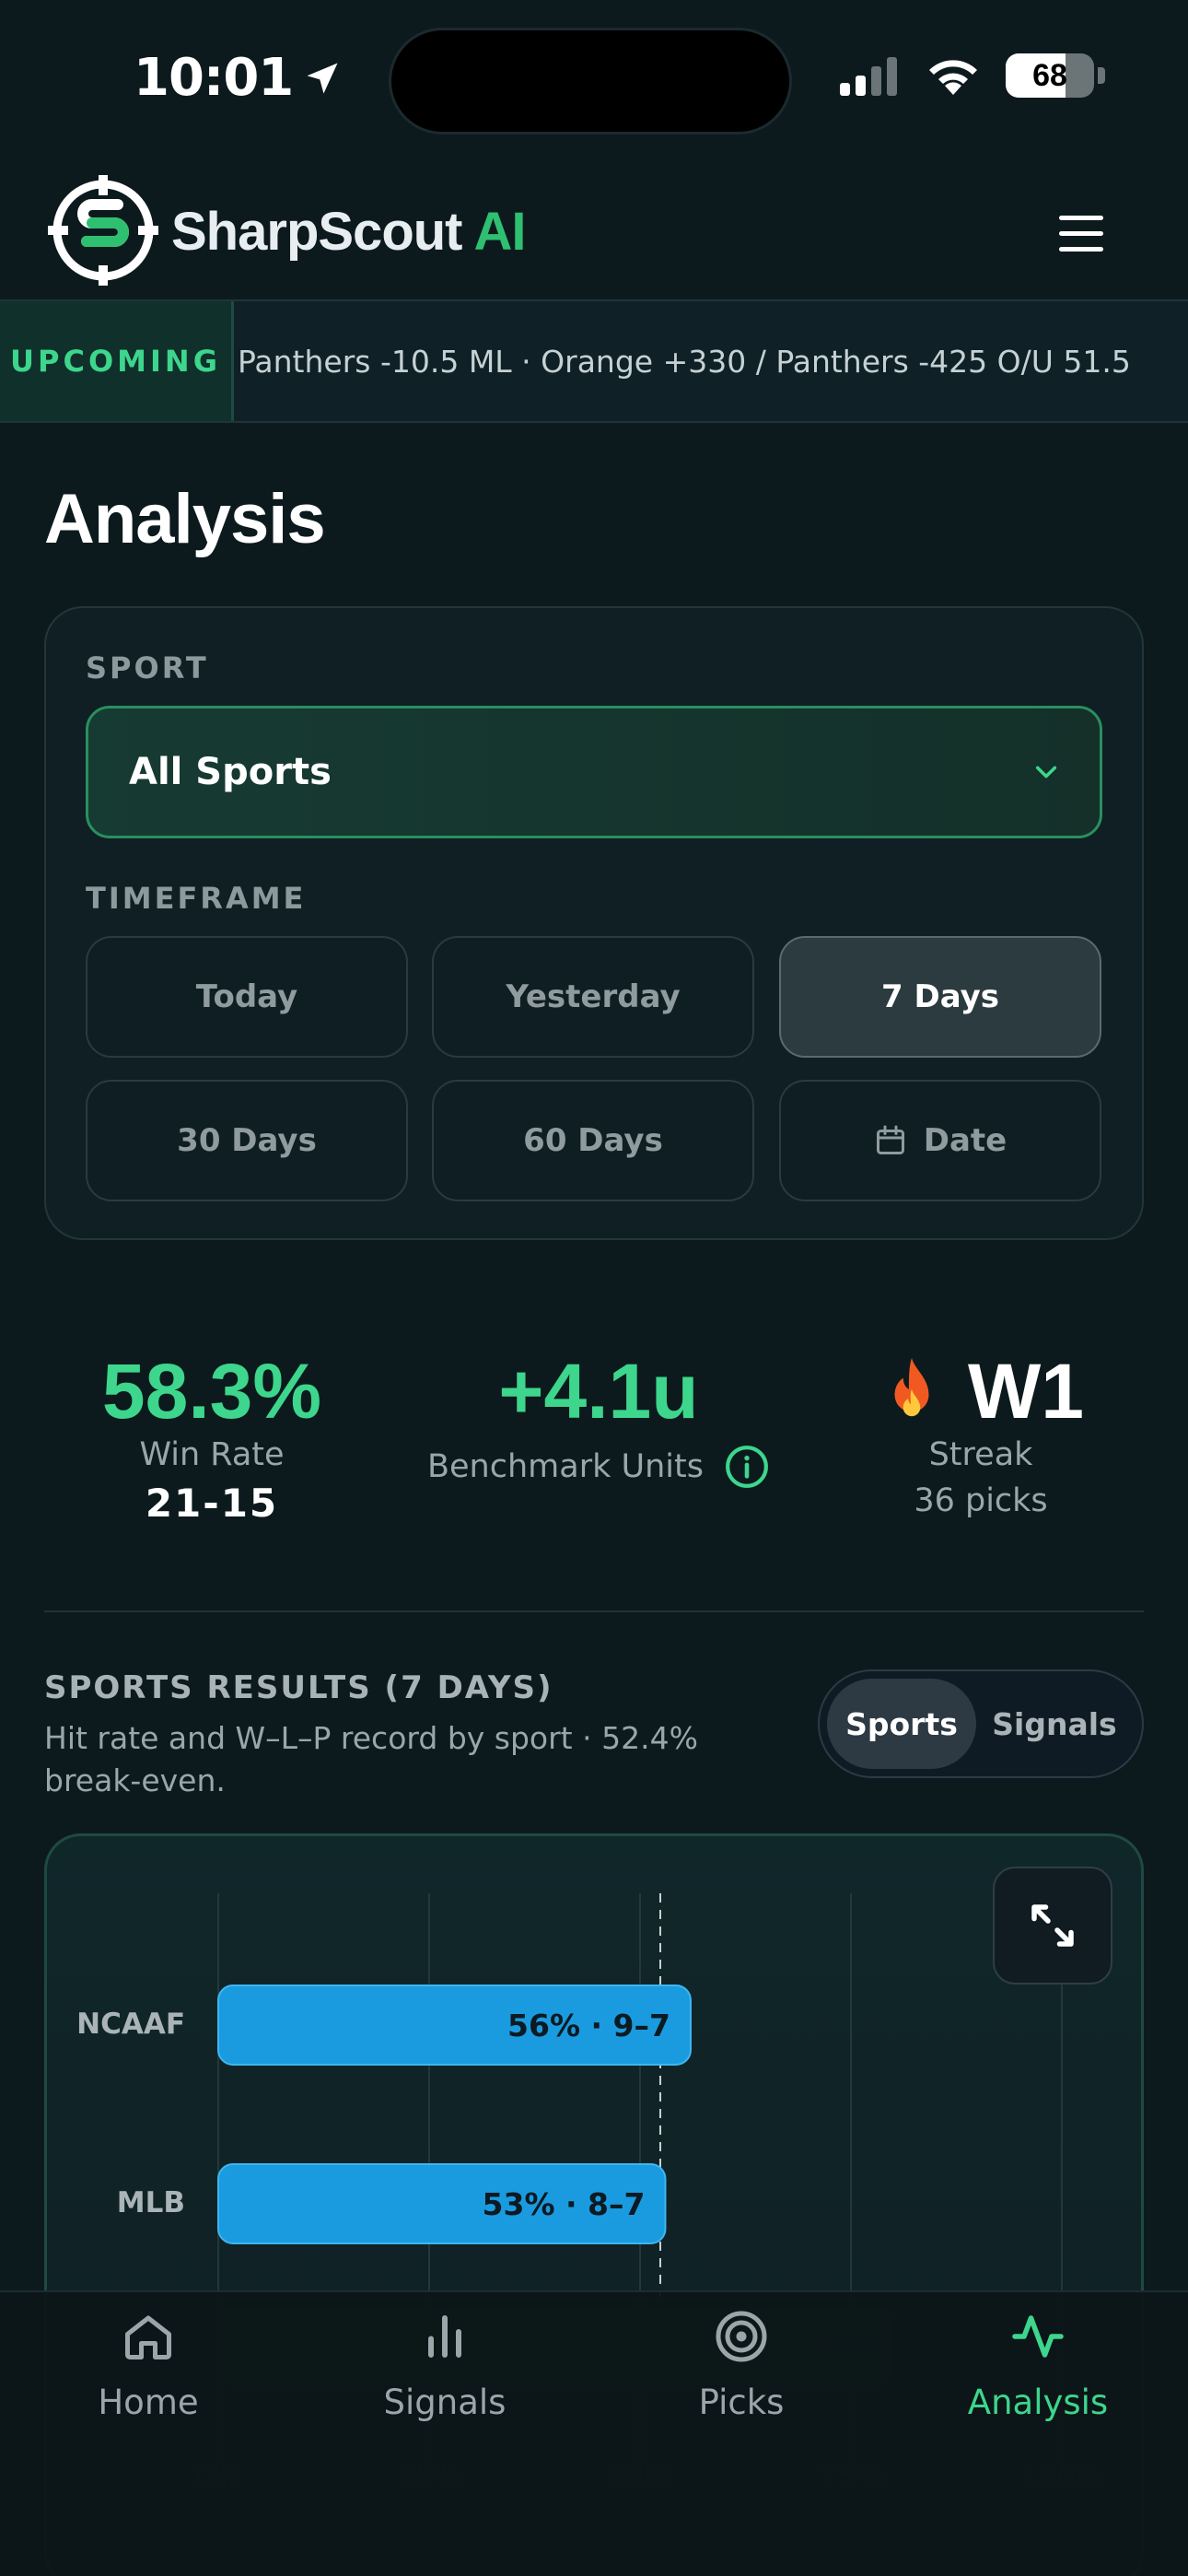 The height and width of the screenshot is (2576, 1188). Describe the element at coordinates (185, 519) in the screenshot. I see `page-title: Analysis` at that location.